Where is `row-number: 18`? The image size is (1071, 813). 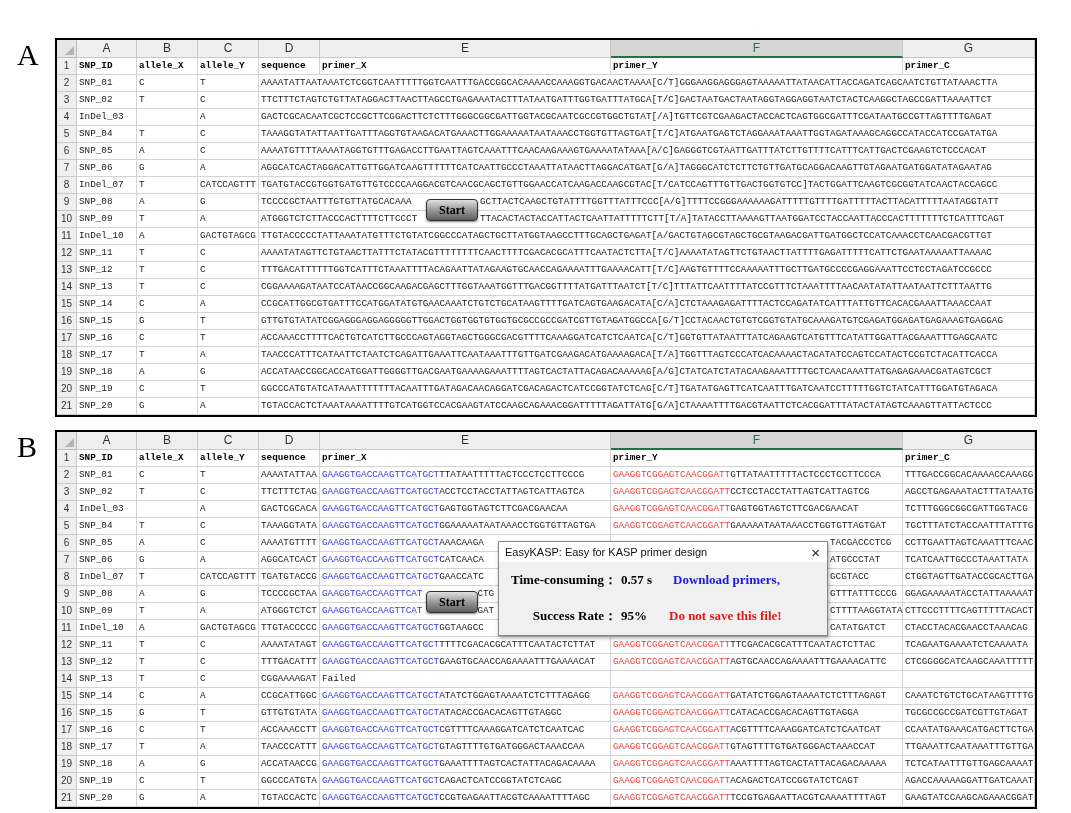
row-number: 18 is located at coordinates (67, 747).